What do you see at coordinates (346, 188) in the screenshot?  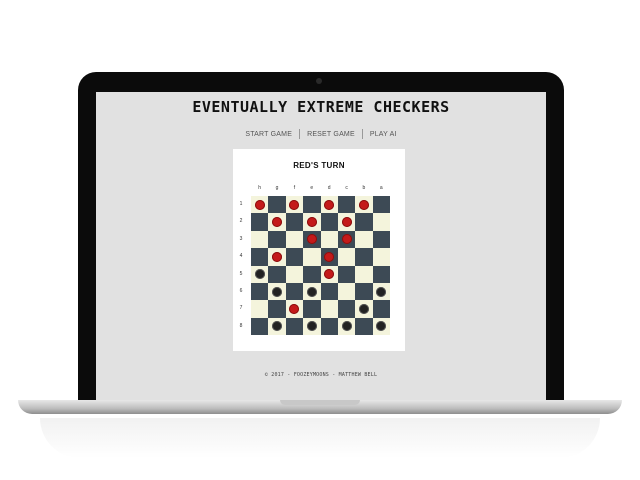 I see `column-label: c` at bounding box center [346, 188].